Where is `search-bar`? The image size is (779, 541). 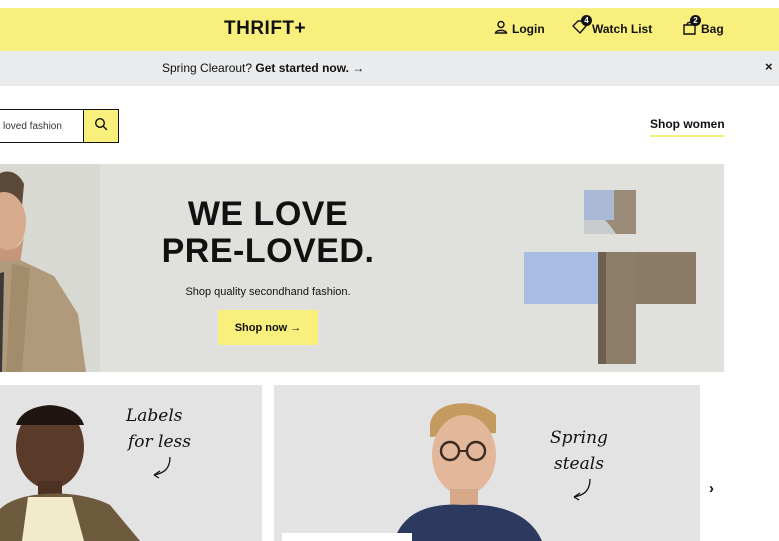 search-bar is located at coordinates (59, 126).